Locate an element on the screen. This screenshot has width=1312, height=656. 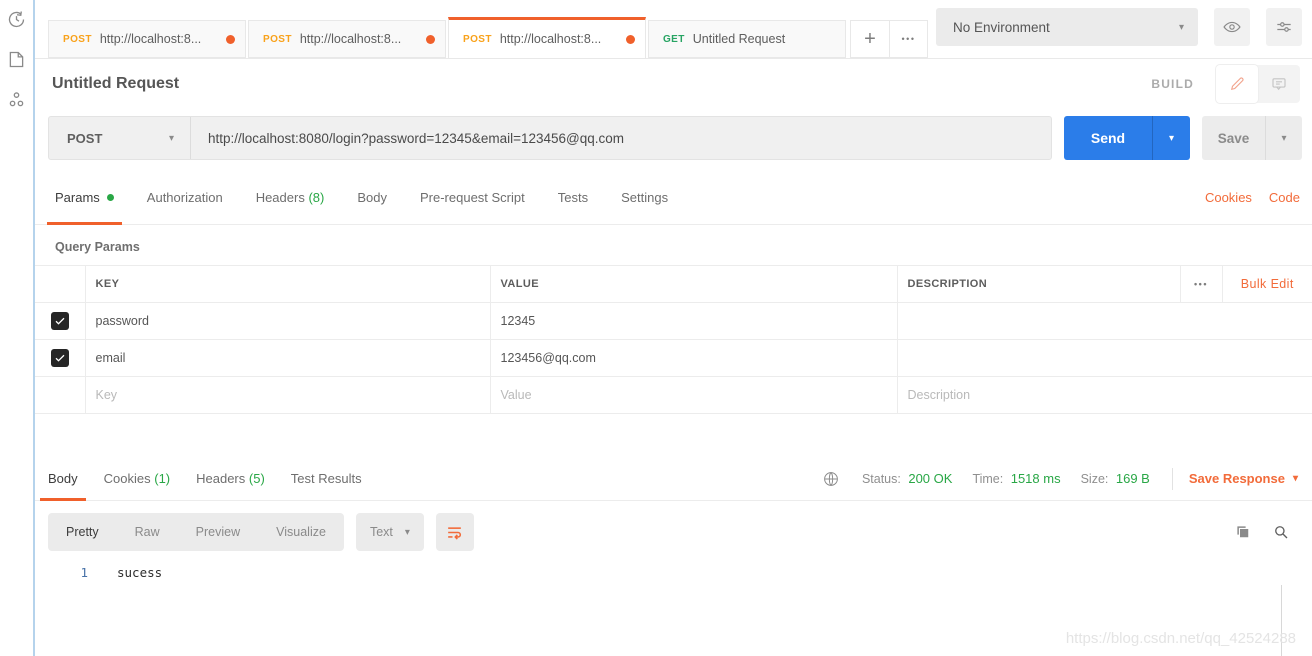
comment-button is located at coordinates (1279, 84).